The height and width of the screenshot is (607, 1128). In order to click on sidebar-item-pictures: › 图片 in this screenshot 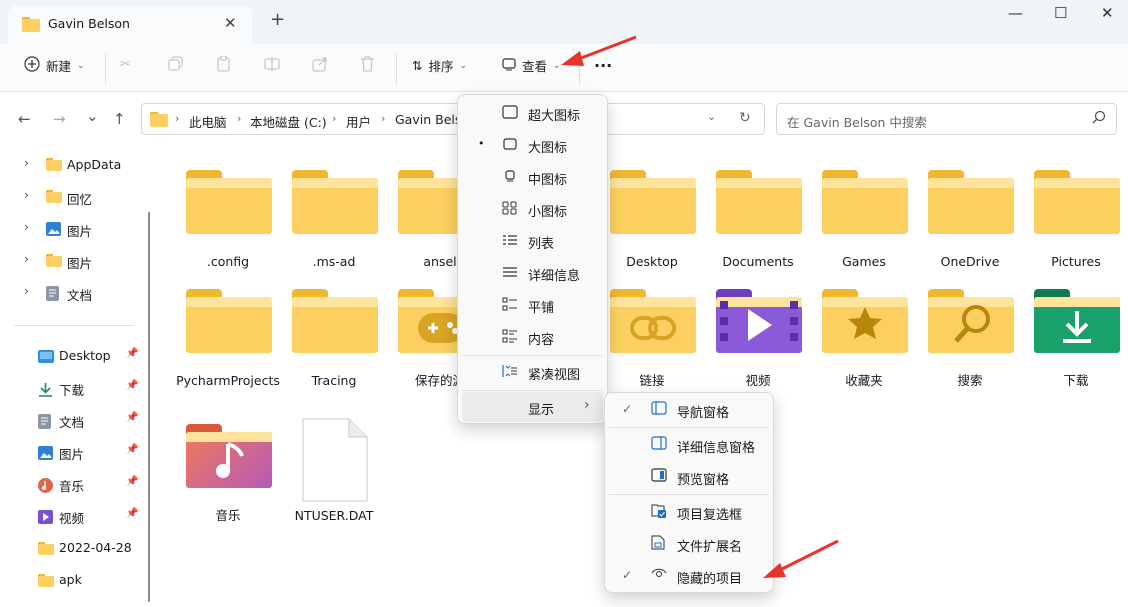, I will do `click(75, 229)`.